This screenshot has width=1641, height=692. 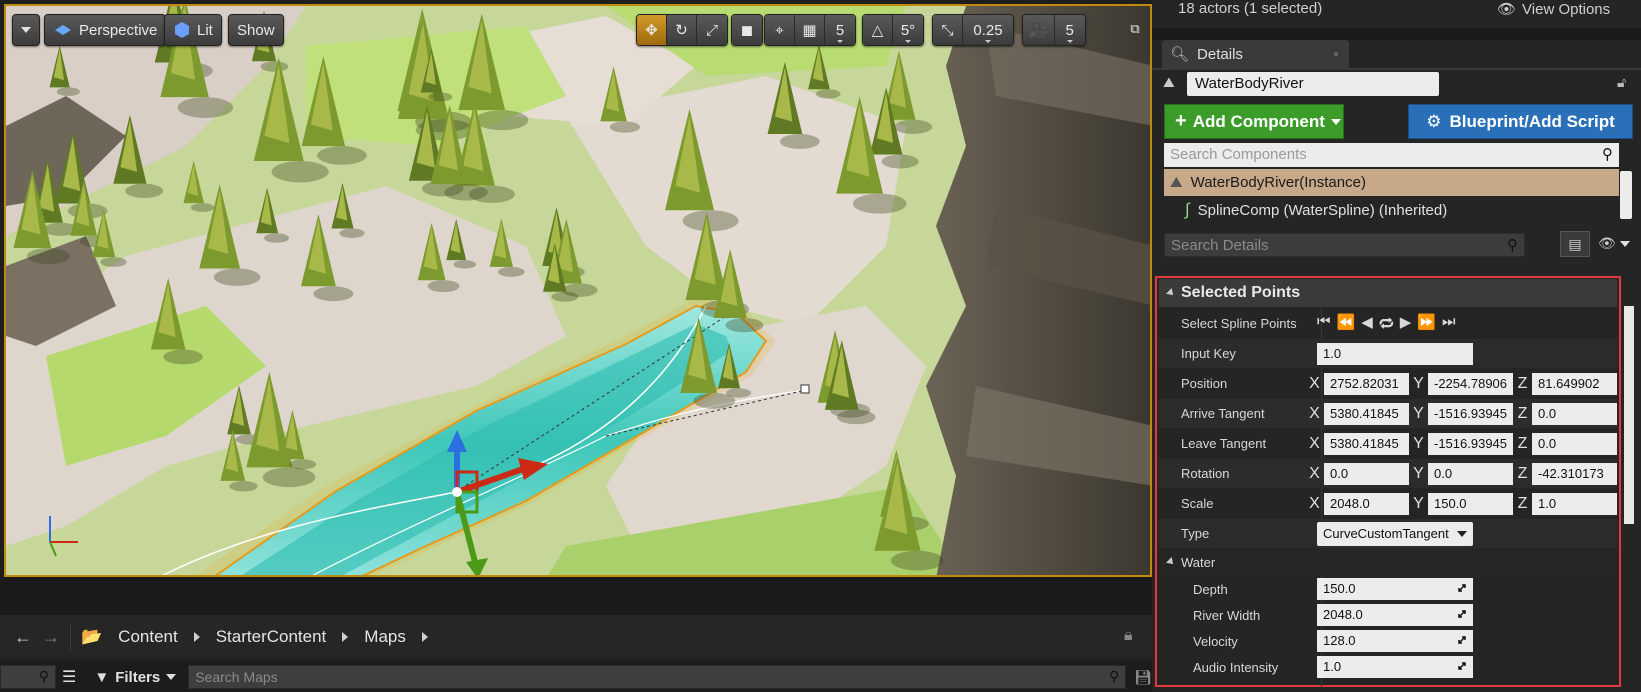 I want to click on sources-search-input: ⚲, so click(x=28, y=677).